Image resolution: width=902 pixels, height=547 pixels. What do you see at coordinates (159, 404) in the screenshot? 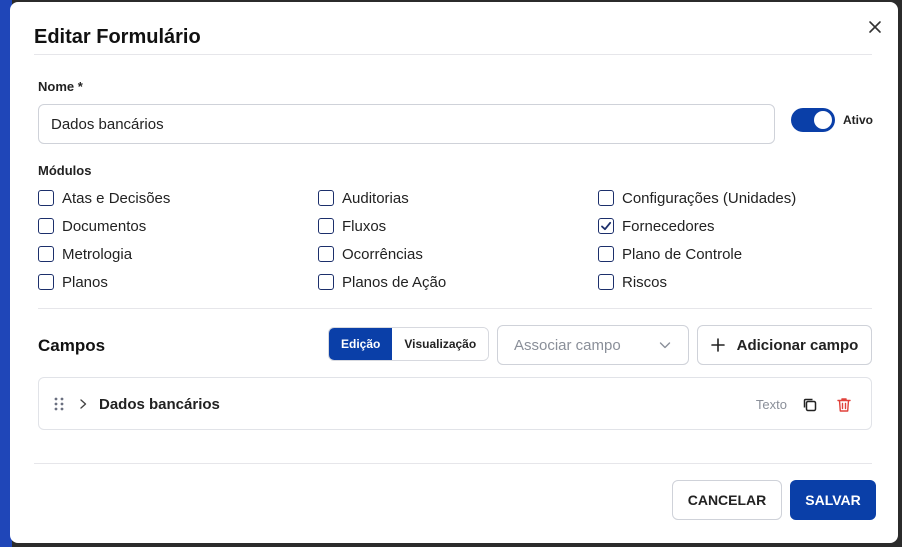
I see `field-name: Dados bancários` at bounding box center [159, 404].